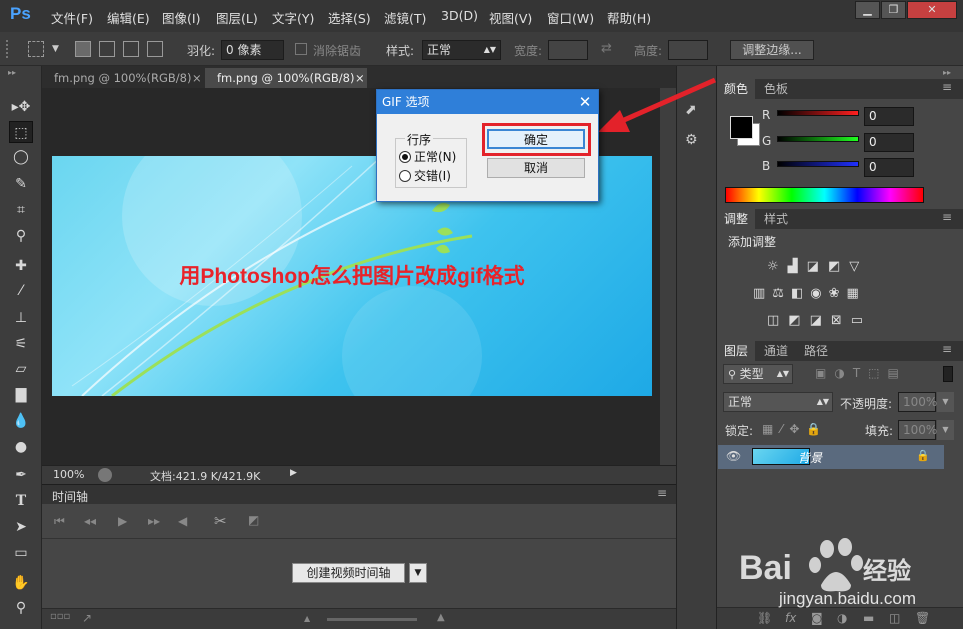 Image resolution: width=963 pixels, height=629 pixels. What do you see at coordinates (824, 373) in the screenshot?
I see `pixel-filter-icon: ▣` at bounding box center [824, 373].